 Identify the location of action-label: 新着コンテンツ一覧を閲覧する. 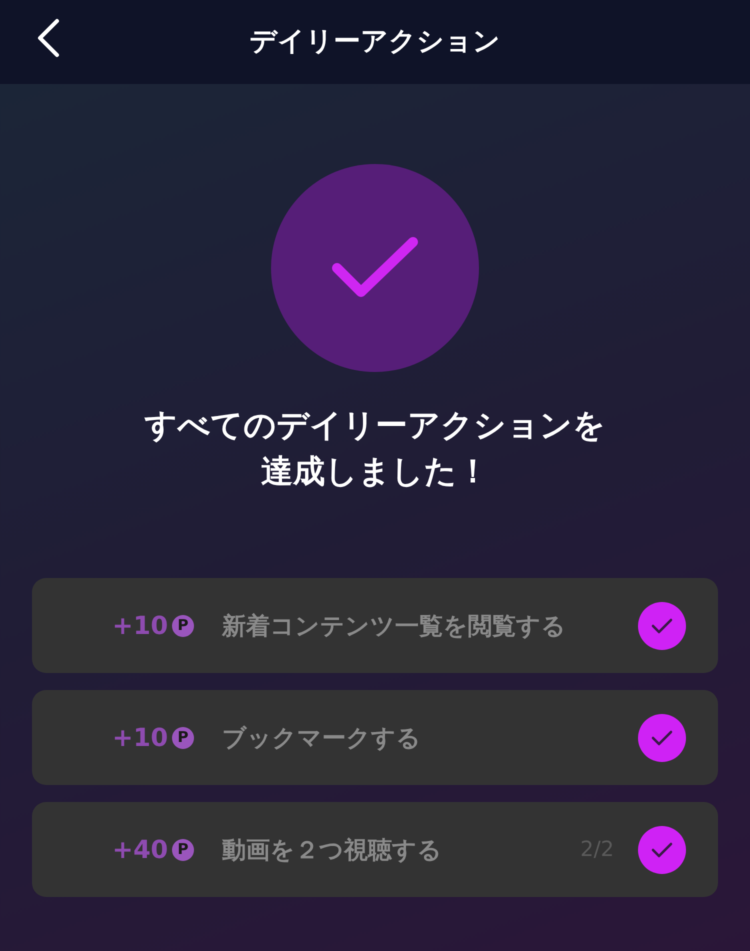
(394, 626).